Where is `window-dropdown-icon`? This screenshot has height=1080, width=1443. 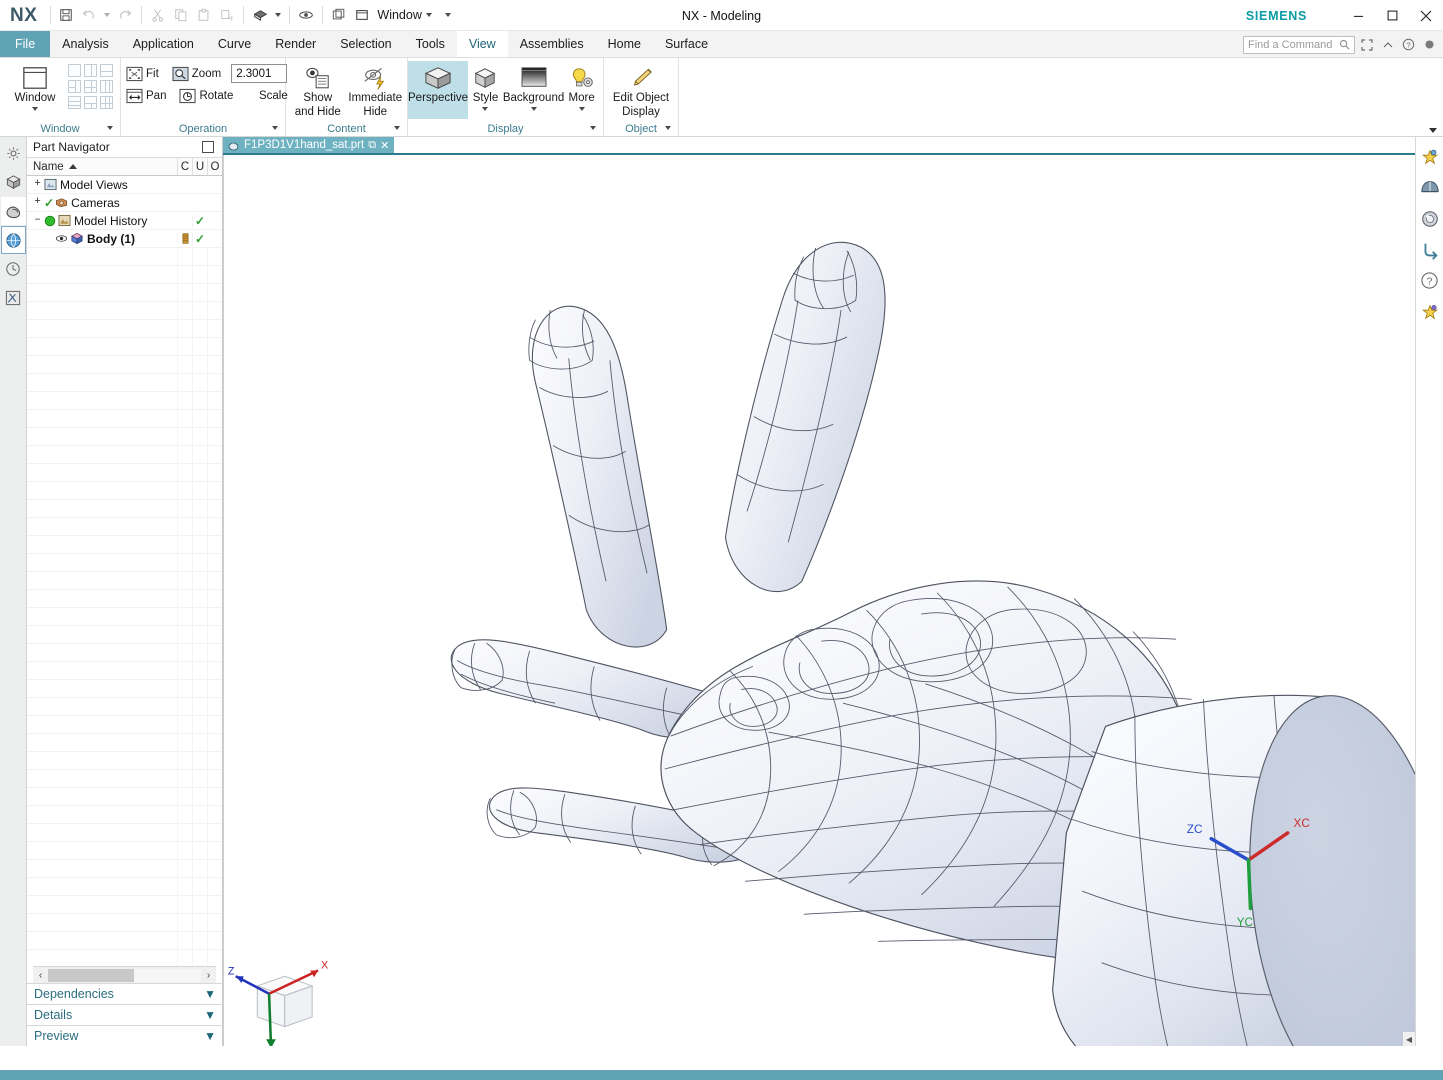
window-dropdown-icon is located at coordinates (429, 15).